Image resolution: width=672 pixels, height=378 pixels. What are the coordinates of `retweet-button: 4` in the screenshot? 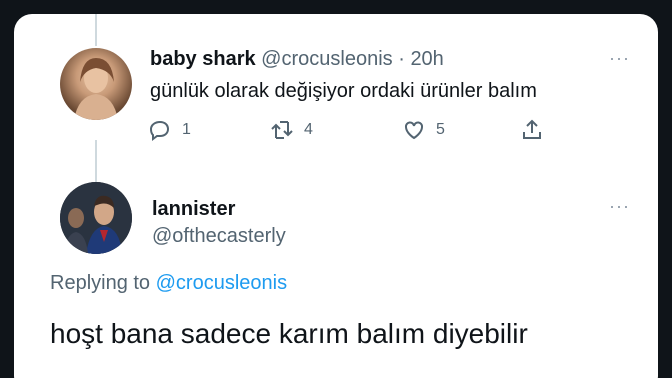 It's located at (291, 130).